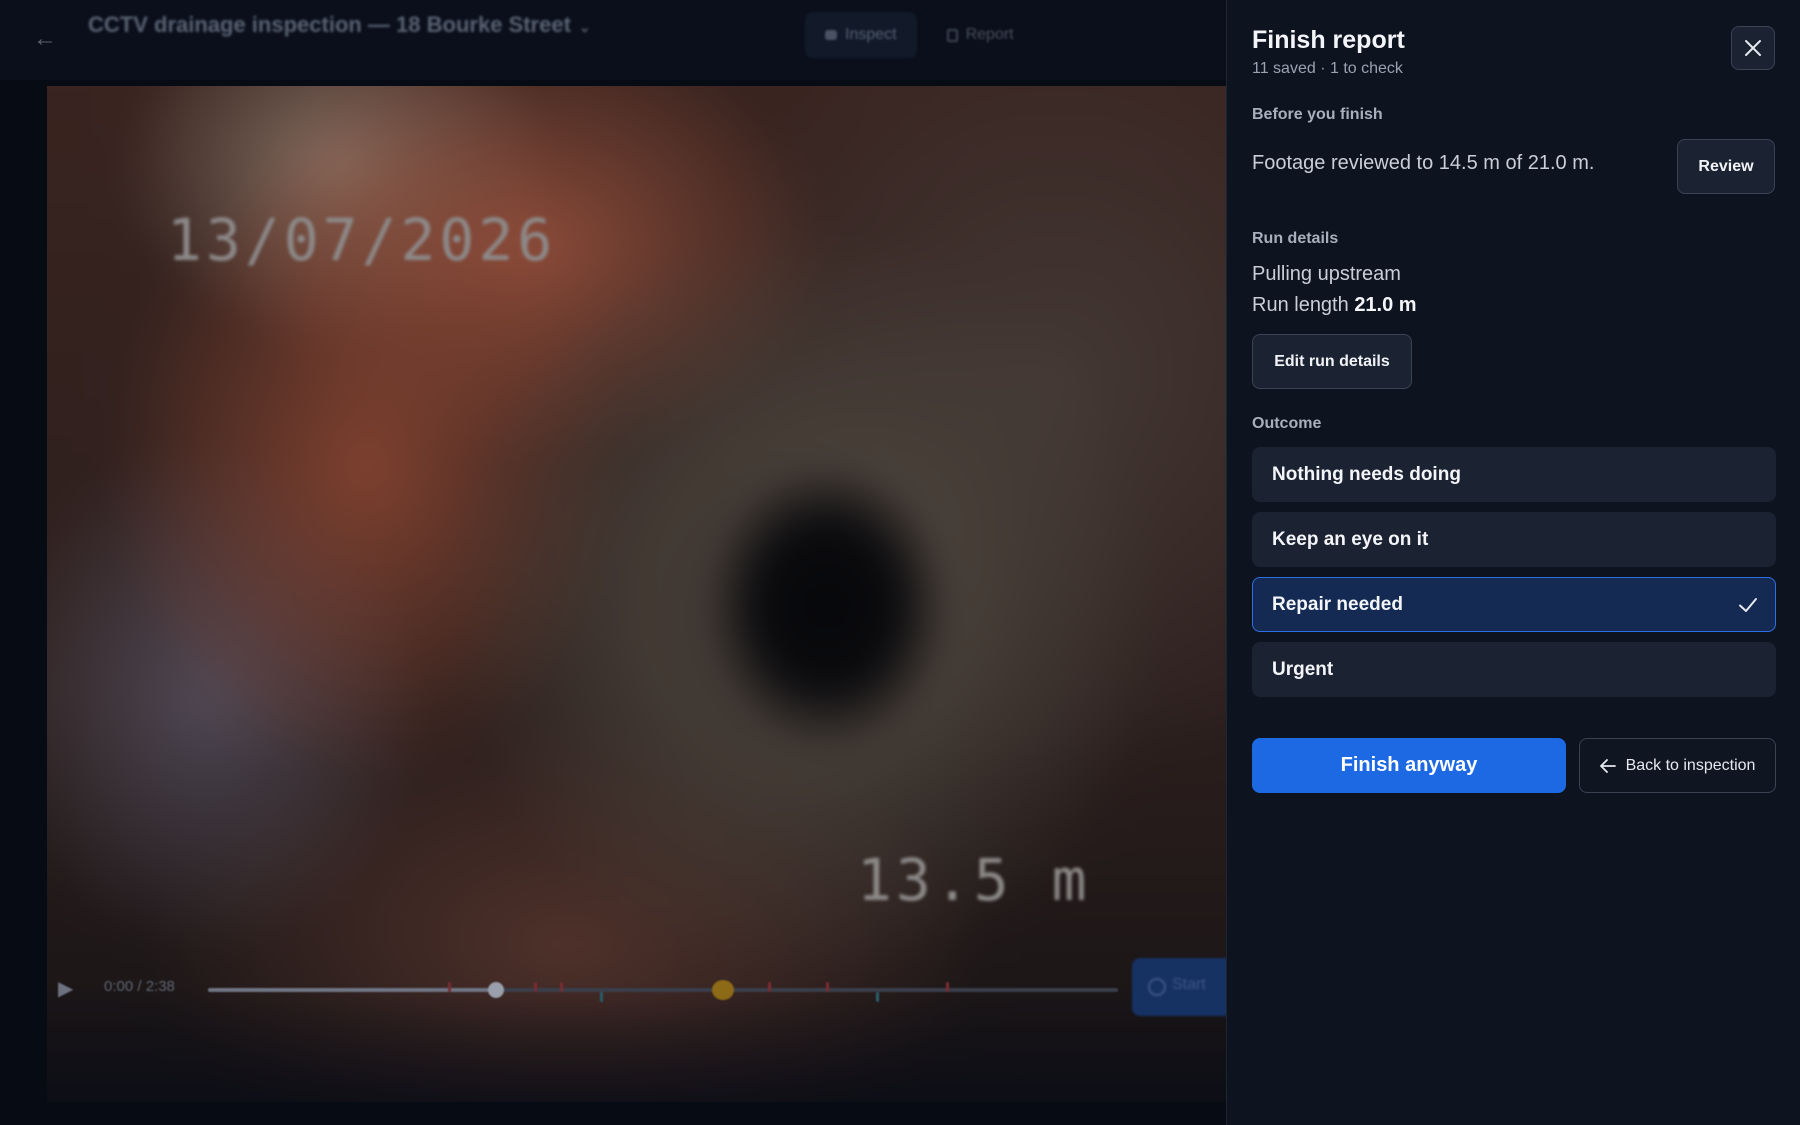 The height and width of the screenshot is (1125, 1800). Describe the element at coordinates (70, 988) in the screenshot. I see `play-icon: ▶` at that location.